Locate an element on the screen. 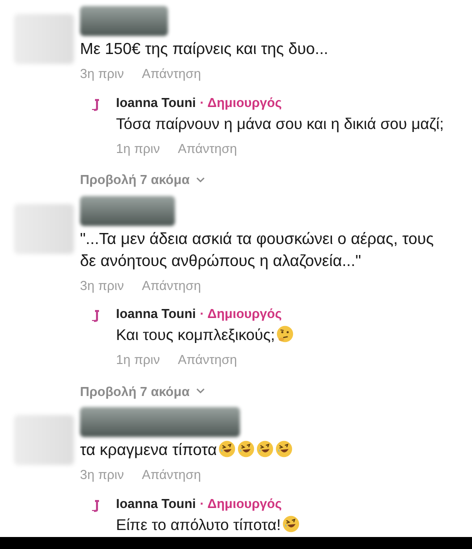  reply-text: Είπε το απόλυτο τίποτα! is located at coordinates (208, 525).